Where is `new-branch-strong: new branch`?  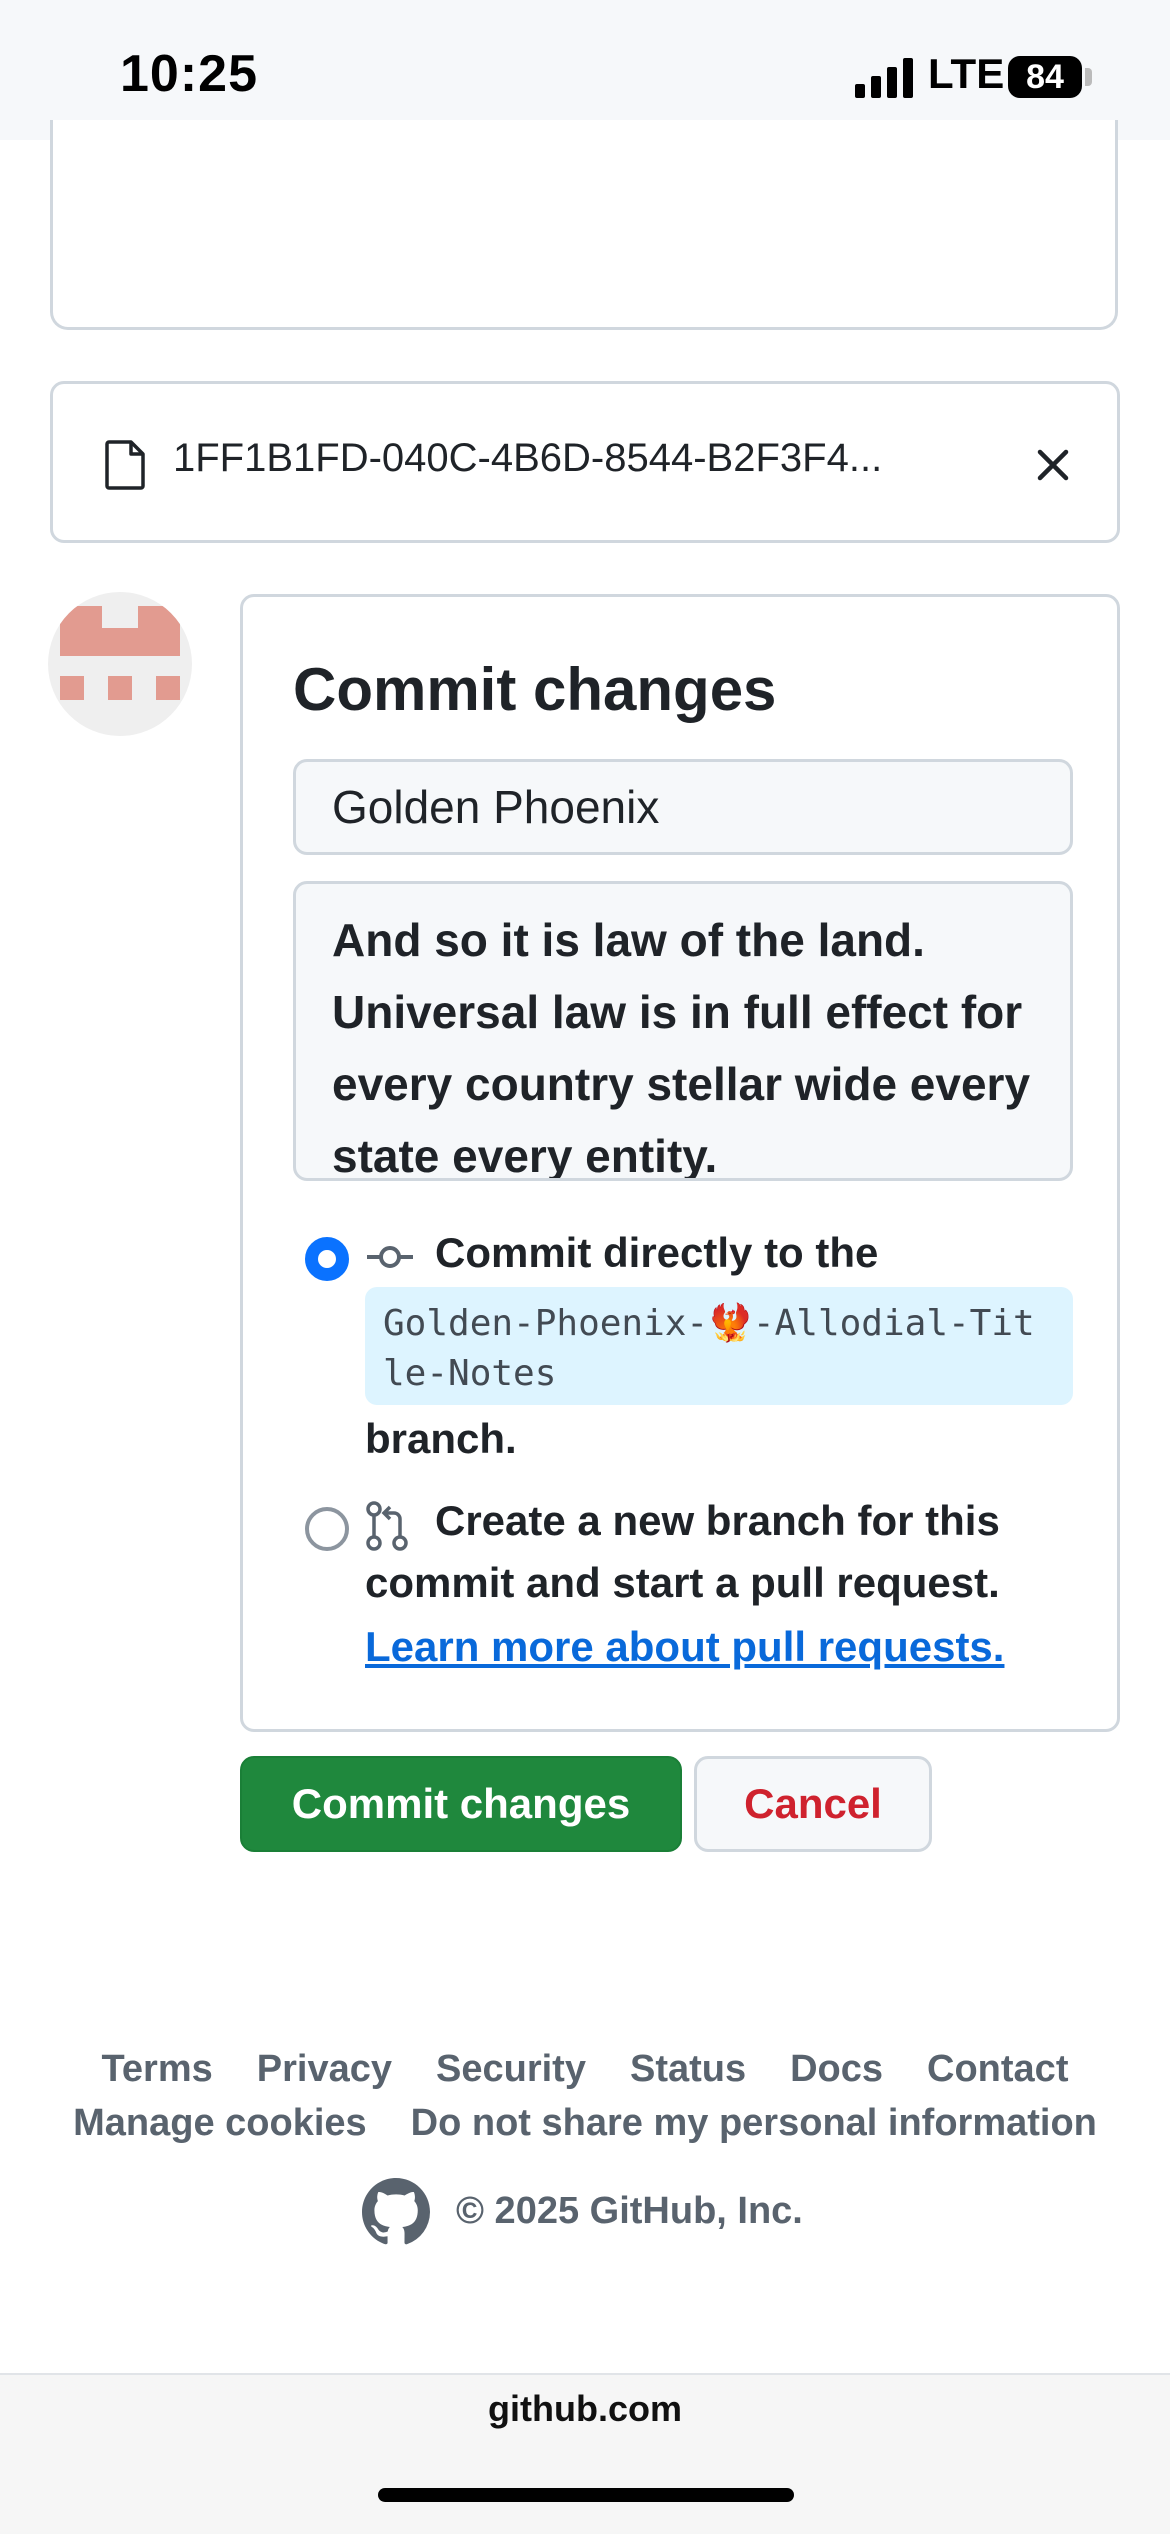
new-branch-strong: new branch is located at coordinates (729, 1520).